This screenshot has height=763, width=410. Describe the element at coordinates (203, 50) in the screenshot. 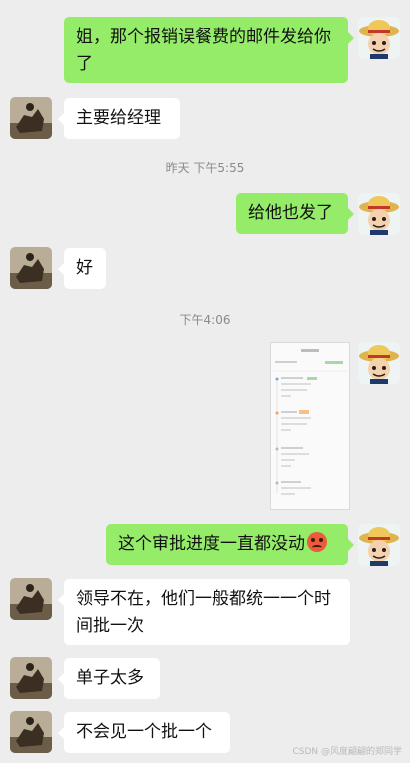

I see `message-text: 姐，那个报销误餐费的邮件发给你了` at that location.